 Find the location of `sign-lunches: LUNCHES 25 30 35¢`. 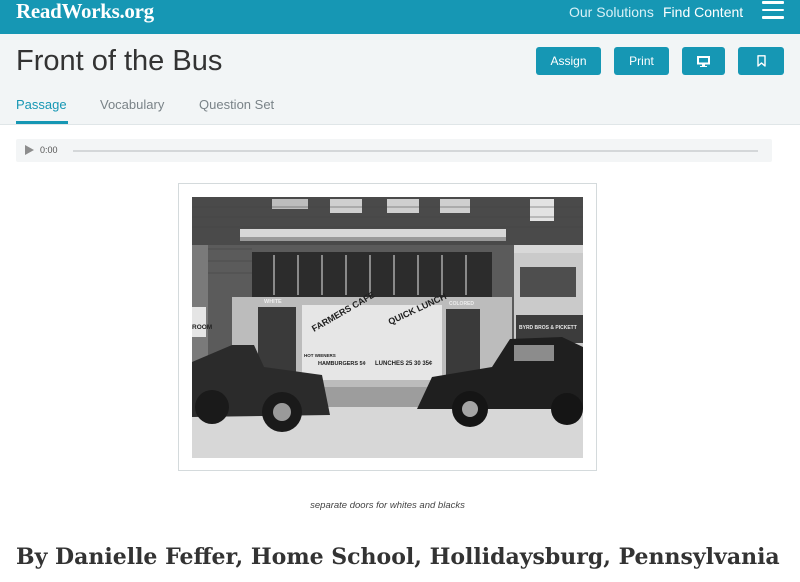

sign-lunches: LUNCHES 25 30 35¢ is located at coordinates (404, 364).